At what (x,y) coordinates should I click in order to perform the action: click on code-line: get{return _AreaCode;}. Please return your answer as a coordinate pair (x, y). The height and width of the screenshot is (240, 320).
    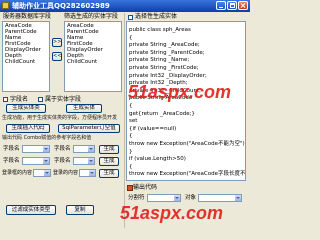
    Looking at the image, I should click on (162, 113).